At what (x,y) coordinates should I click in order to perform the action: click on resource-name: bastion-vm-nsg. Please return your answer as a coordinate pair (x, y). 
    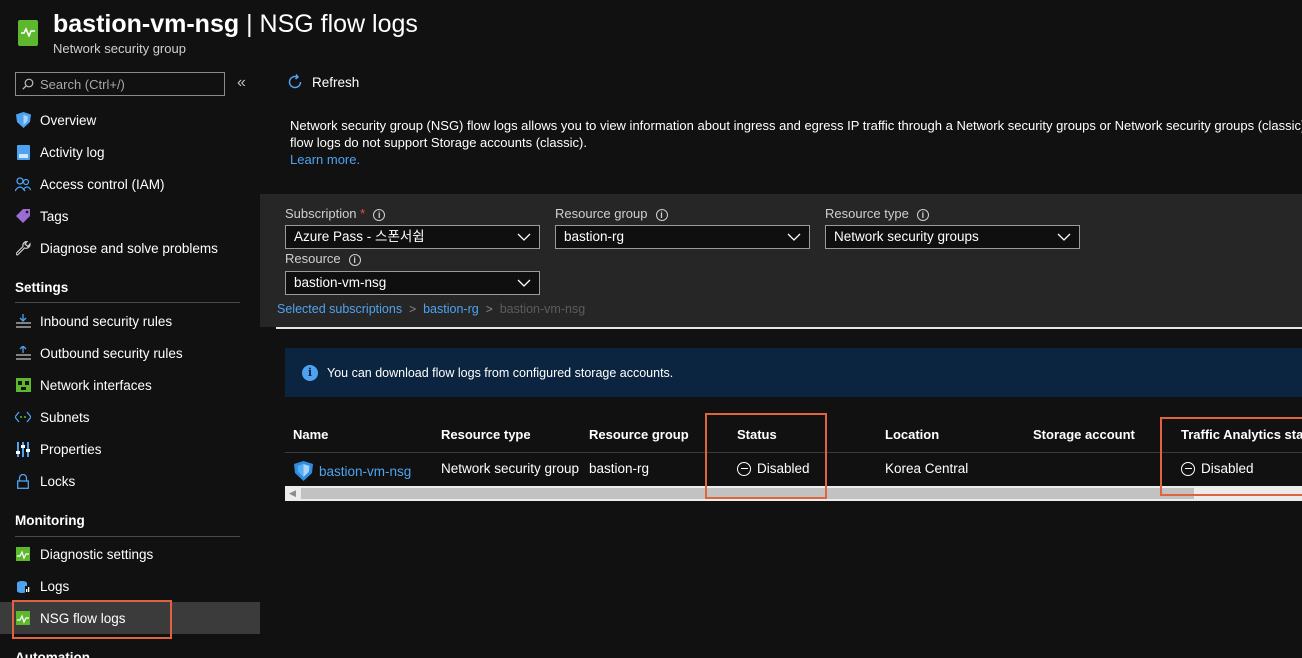
    Looking at the image, I should click on (146, 24).